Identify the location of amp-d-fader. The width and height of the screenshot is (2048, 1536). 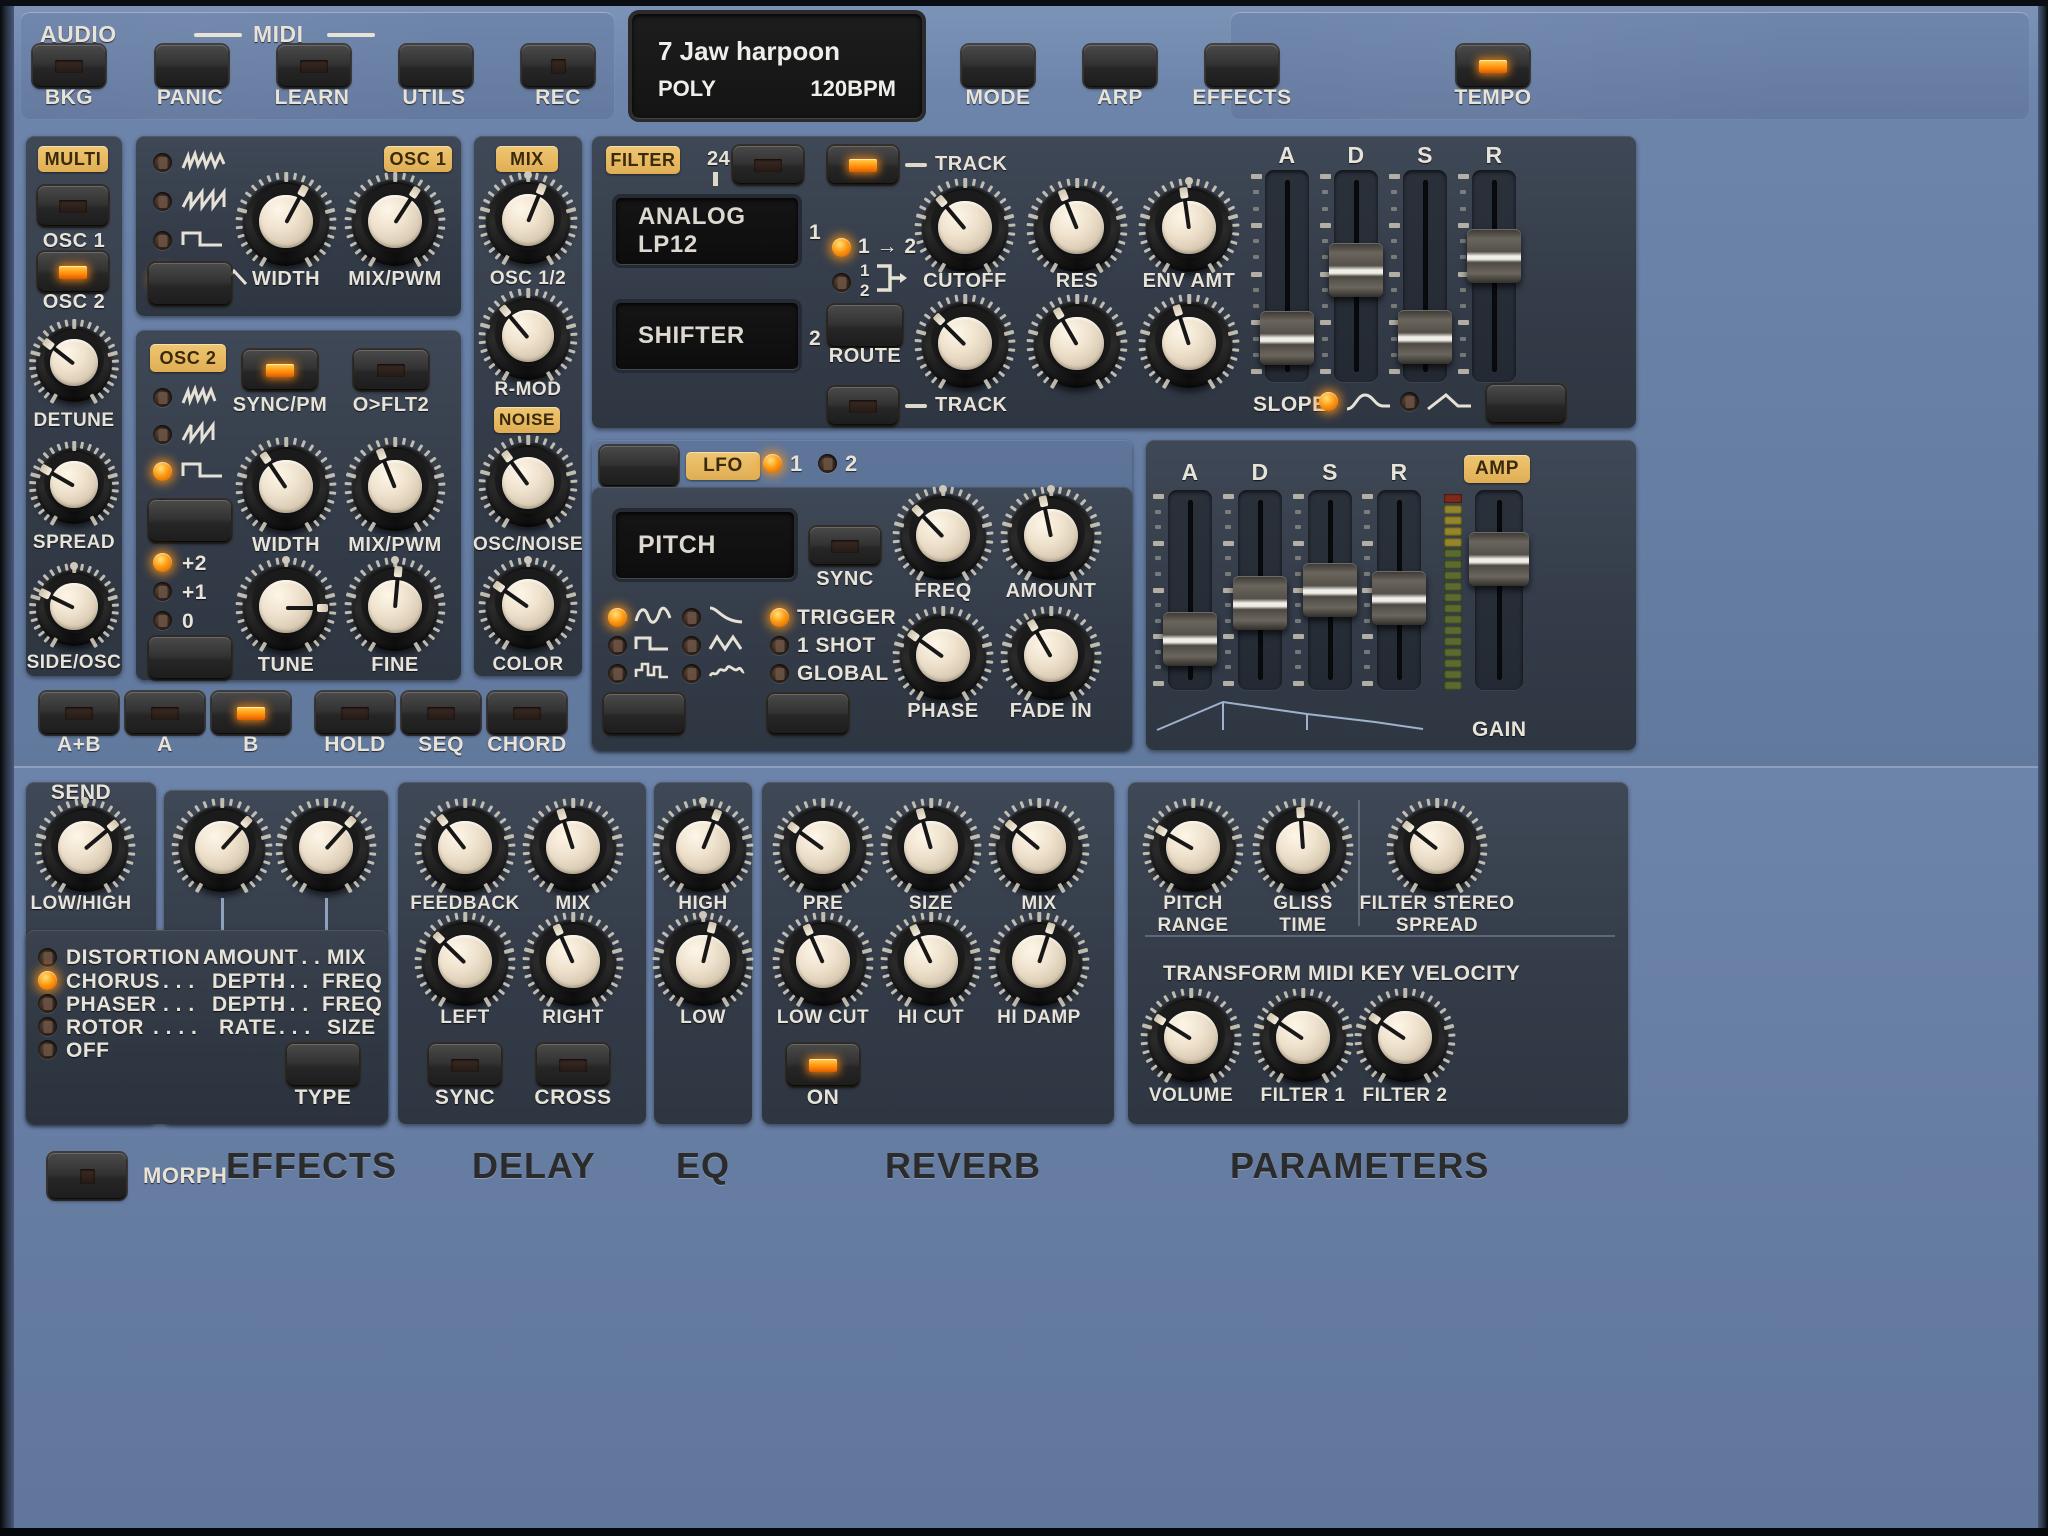
(1260, 590).